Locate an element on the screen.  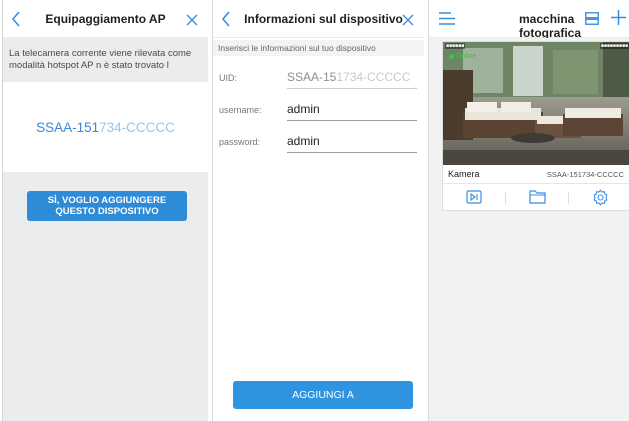
page-title: Equipaggiamento AP is located at coordinates (105, 19).